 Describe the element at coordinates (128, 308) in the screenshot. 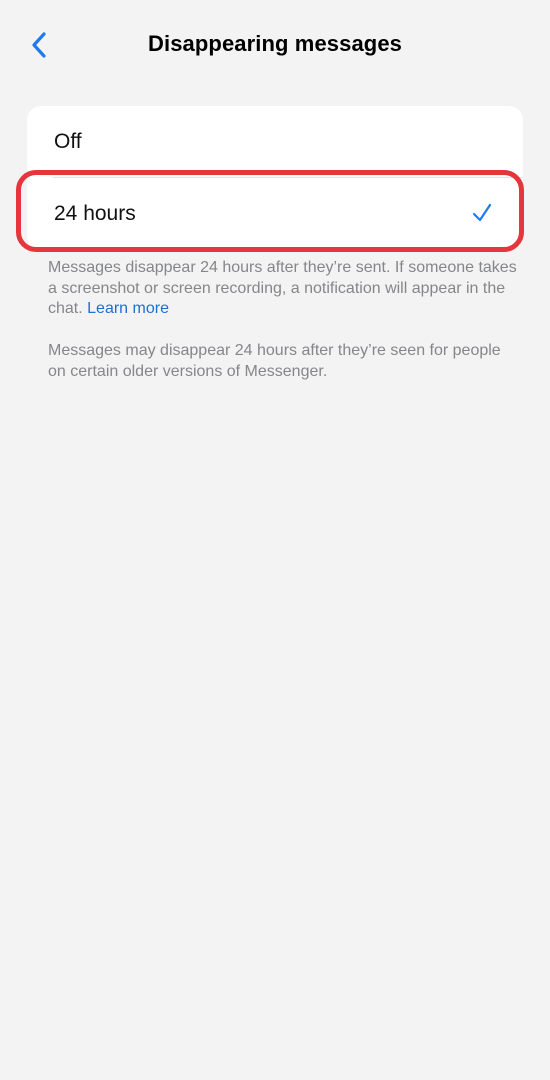

I see `learn-more-link: Learn more` at that location.